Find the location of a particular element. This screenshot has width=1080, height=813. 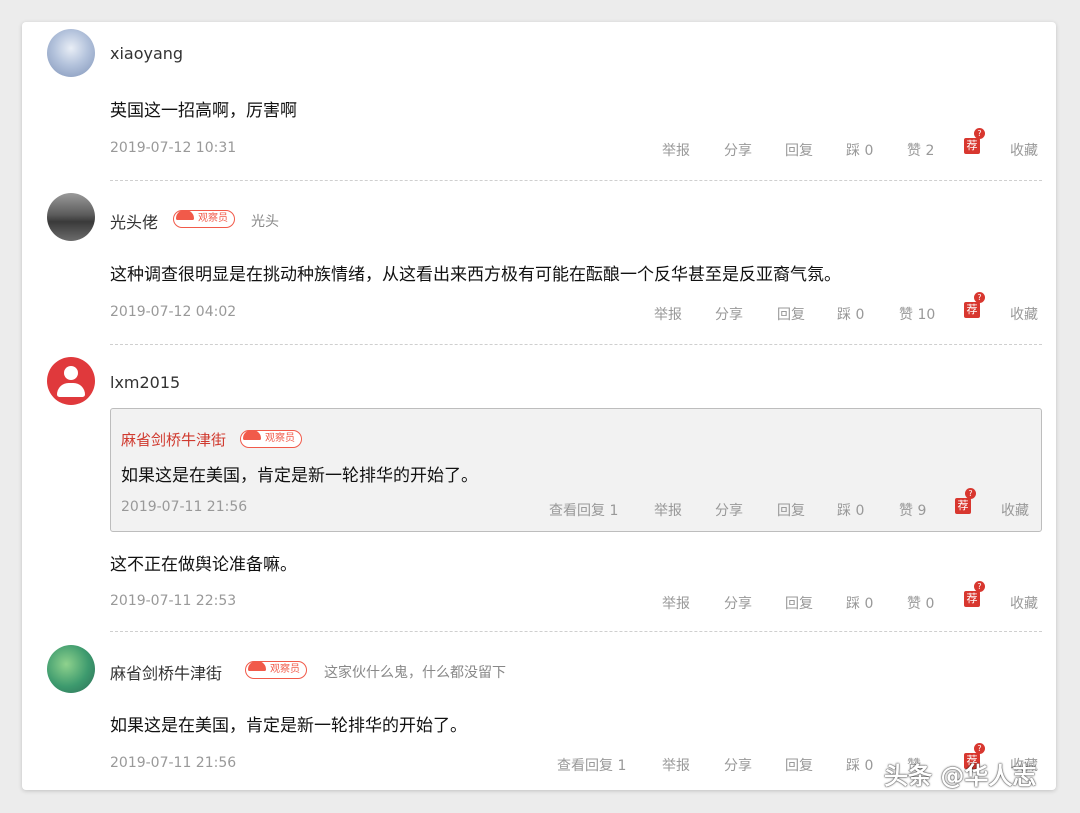

comment-time: 2019-07-12 04:02 is located at coordinates (173, 312).